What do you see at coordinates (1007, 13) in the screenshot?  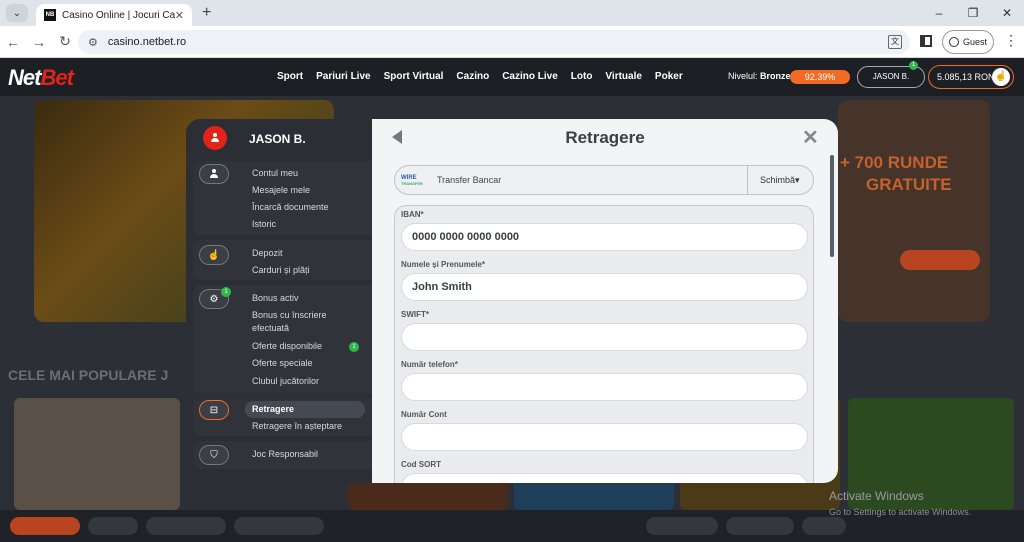 I see `close-window-button: ✕` at bounding box center [1007, 13].